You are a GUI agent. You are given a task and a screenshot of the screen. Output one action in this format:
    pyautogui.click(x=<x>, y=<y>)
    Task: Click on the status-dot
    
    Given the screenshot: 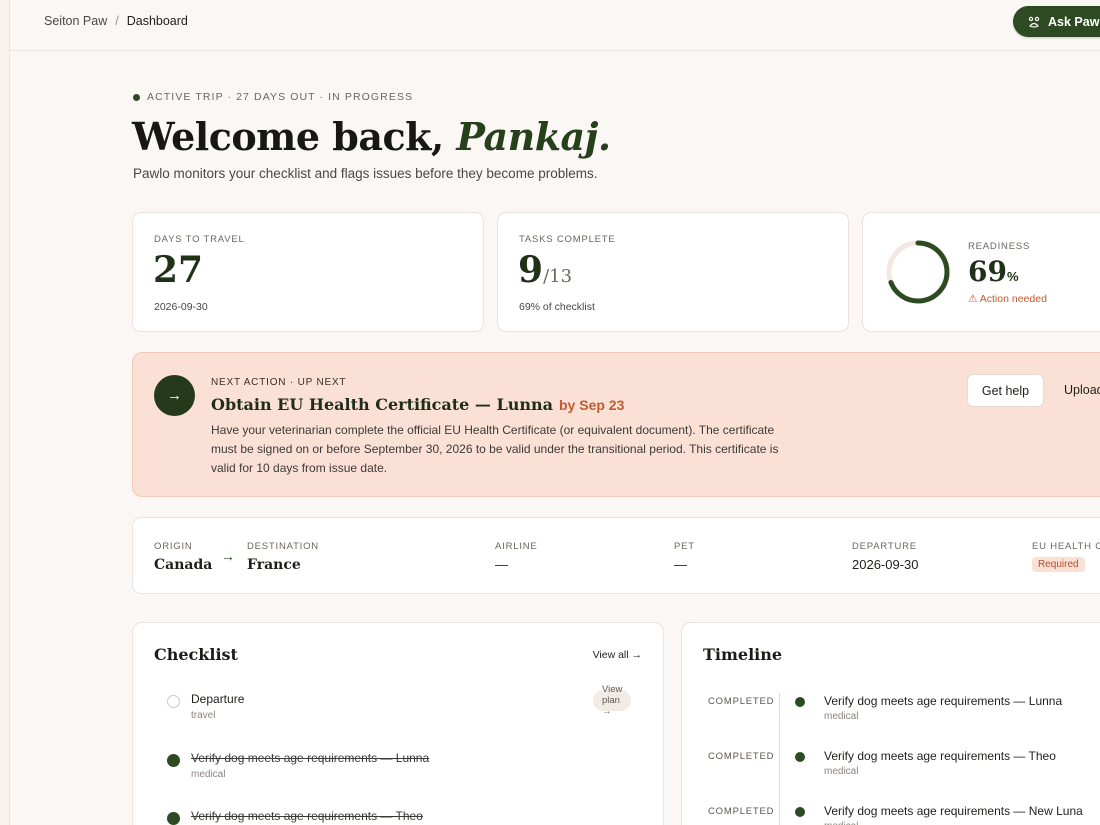 What is the action you would take?
    pyautogui.click(x=136, y=97)
    